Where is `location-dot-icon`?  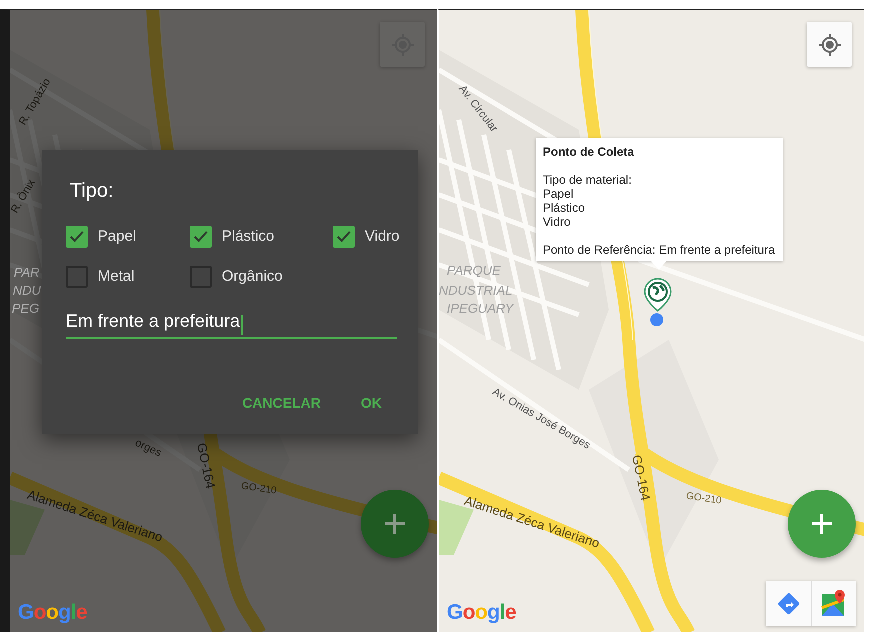 location-dot-icon is located at coordinates (657, 320).